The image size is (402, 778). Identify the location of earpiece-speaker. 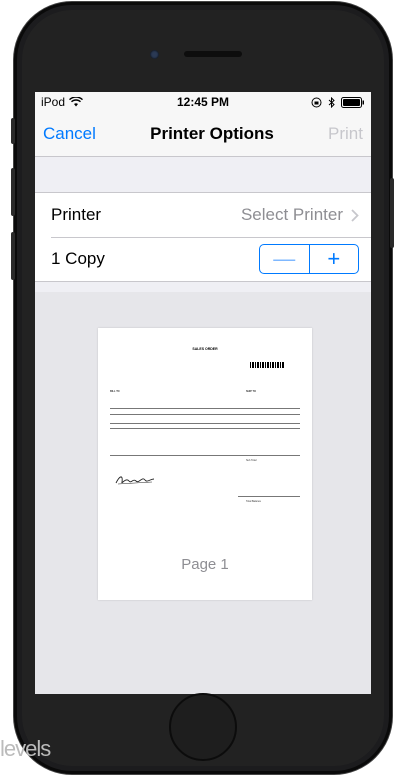
(213, 54).